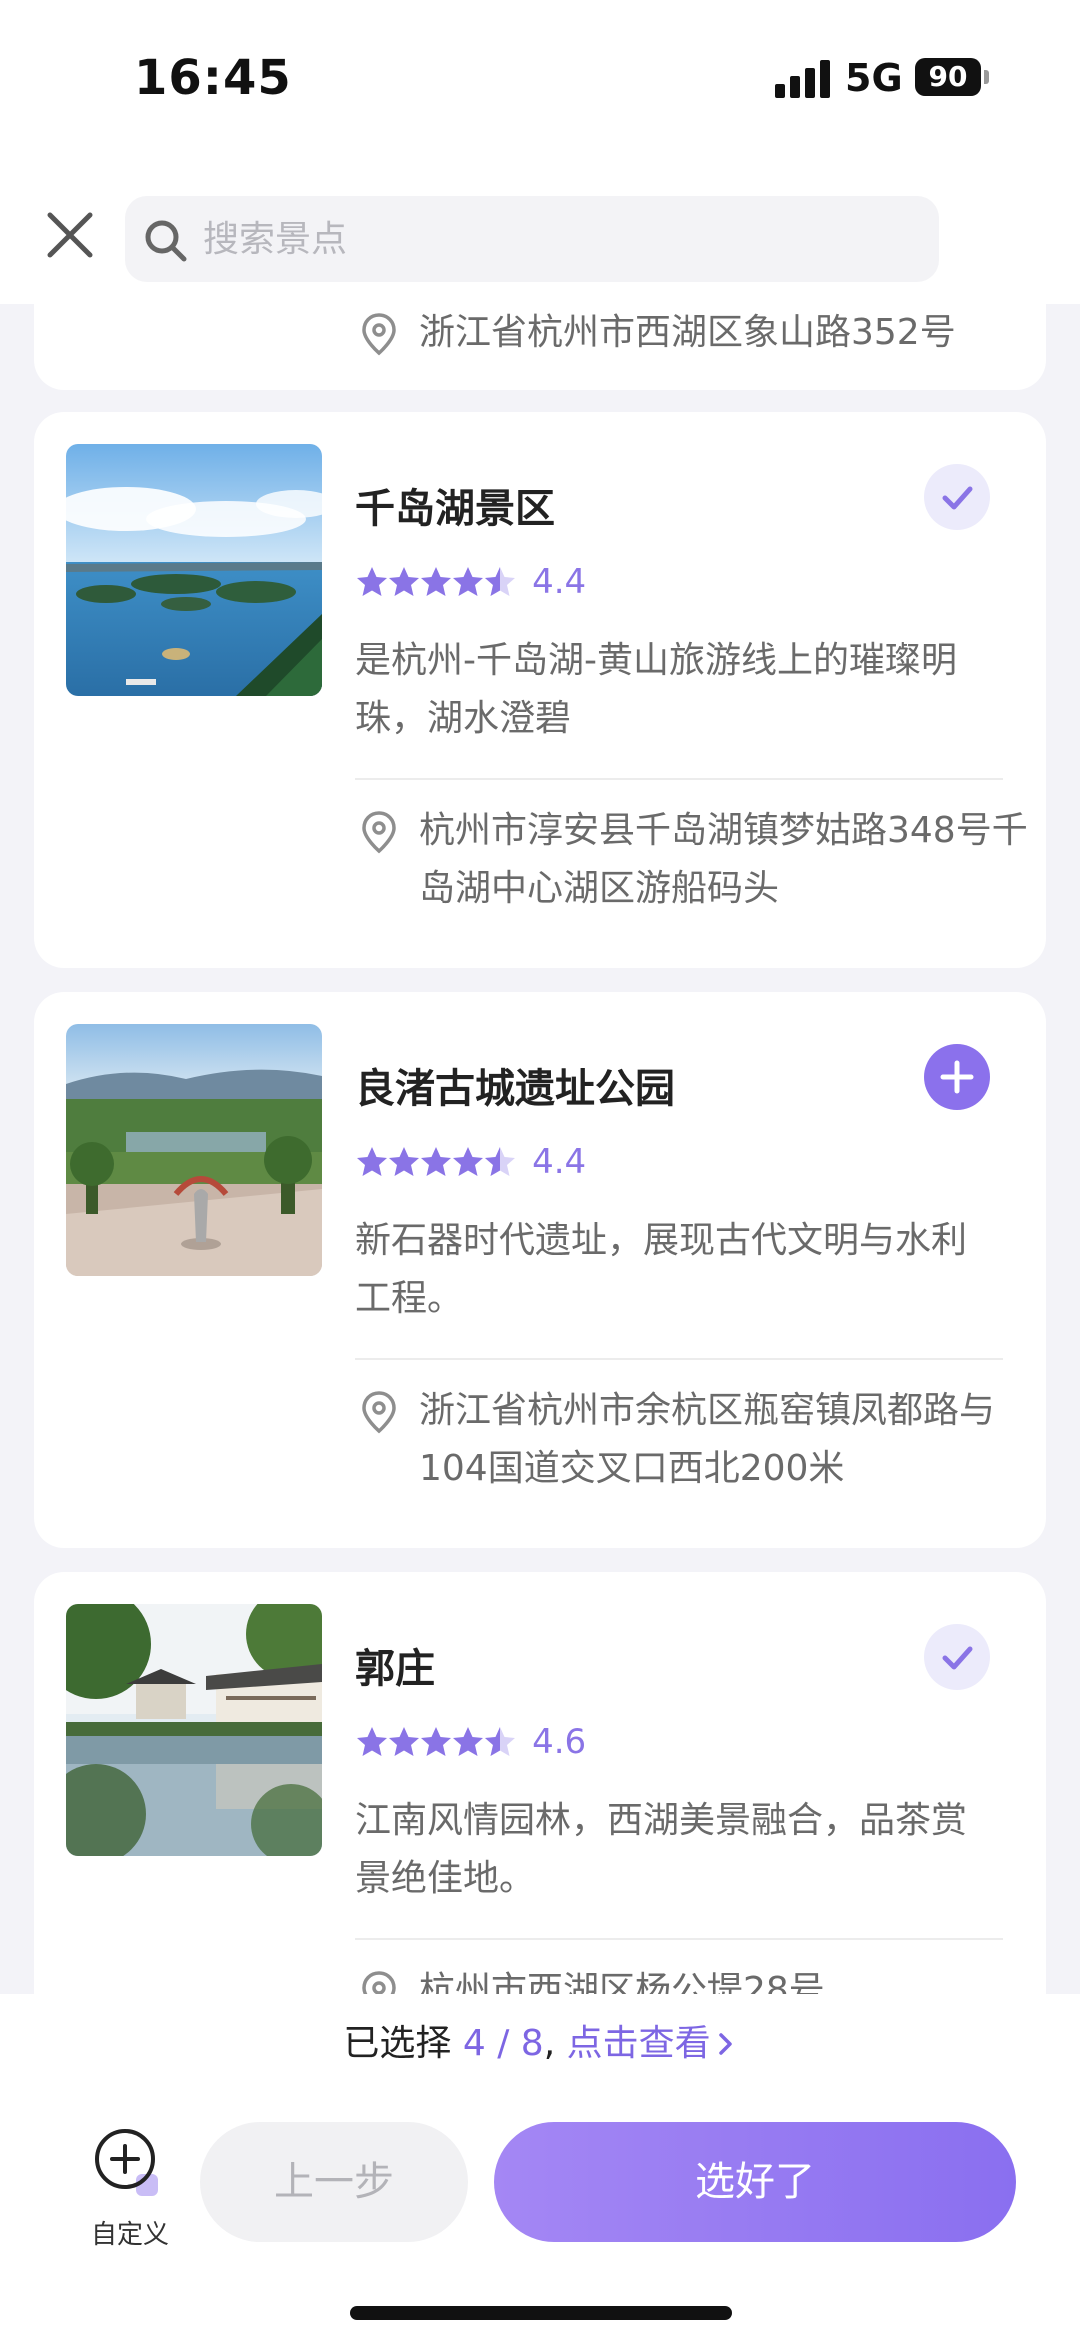 The image size is (1080, 2341). Describe the element at coordinates (503, 2043) in the screenshot. I see `selected-count: 4 / 8` at that location.